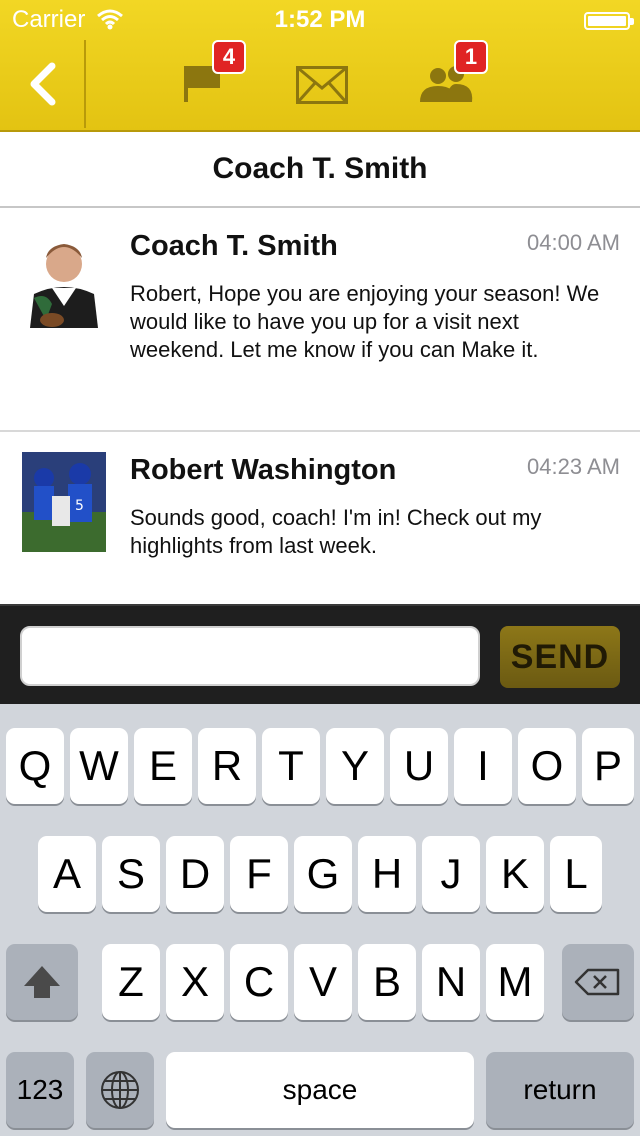 This screenshot has height=1138, width=640. I want to click on battery-icon, so click(609, 21).